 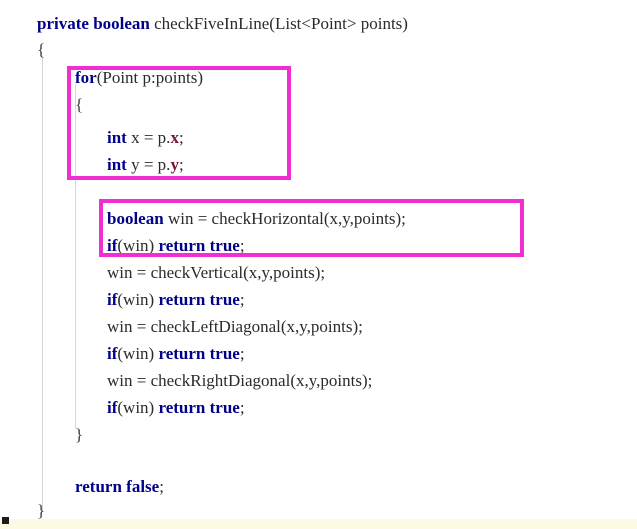 I want to click on line-if-win-1: if(win) return true;, so click(x=122, y=245).